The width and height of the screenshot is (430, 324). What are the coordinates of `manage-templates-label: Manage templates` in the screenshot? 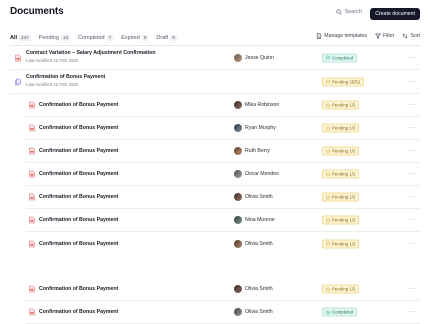 It's located at (345, 36).